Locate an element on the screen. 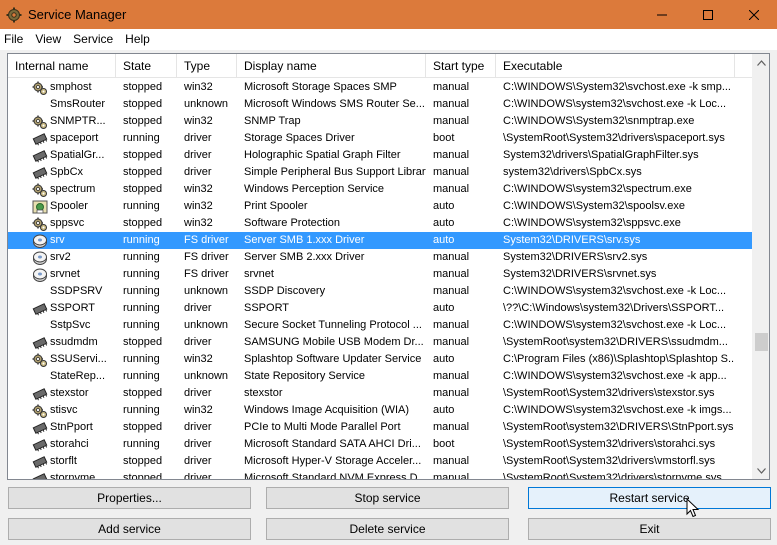  cell-display-name: PCIe to Multi Mode Parallel Port is located at coordinates (322, 427).